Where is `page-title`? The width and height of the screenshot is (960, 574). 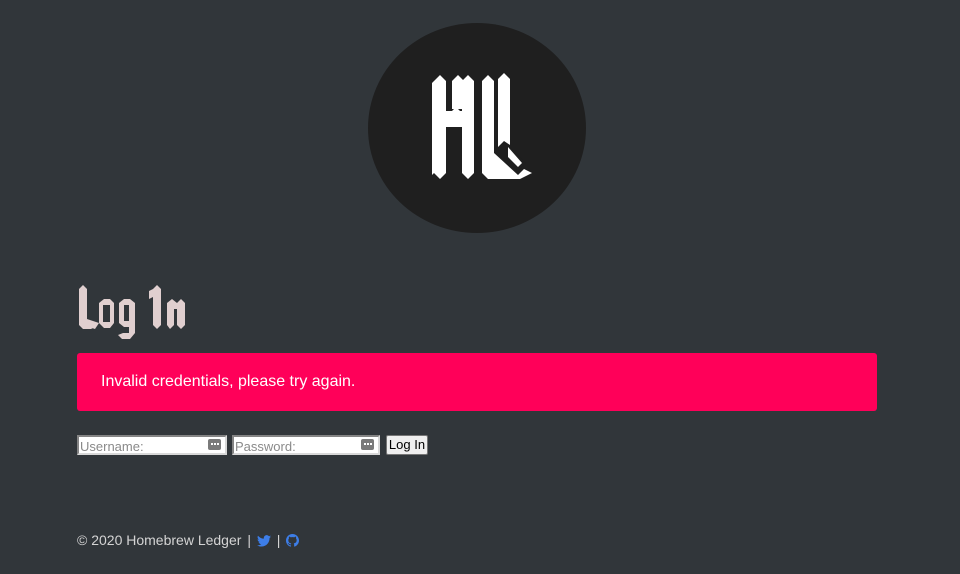
page-title is located at coordinates (137, 313).